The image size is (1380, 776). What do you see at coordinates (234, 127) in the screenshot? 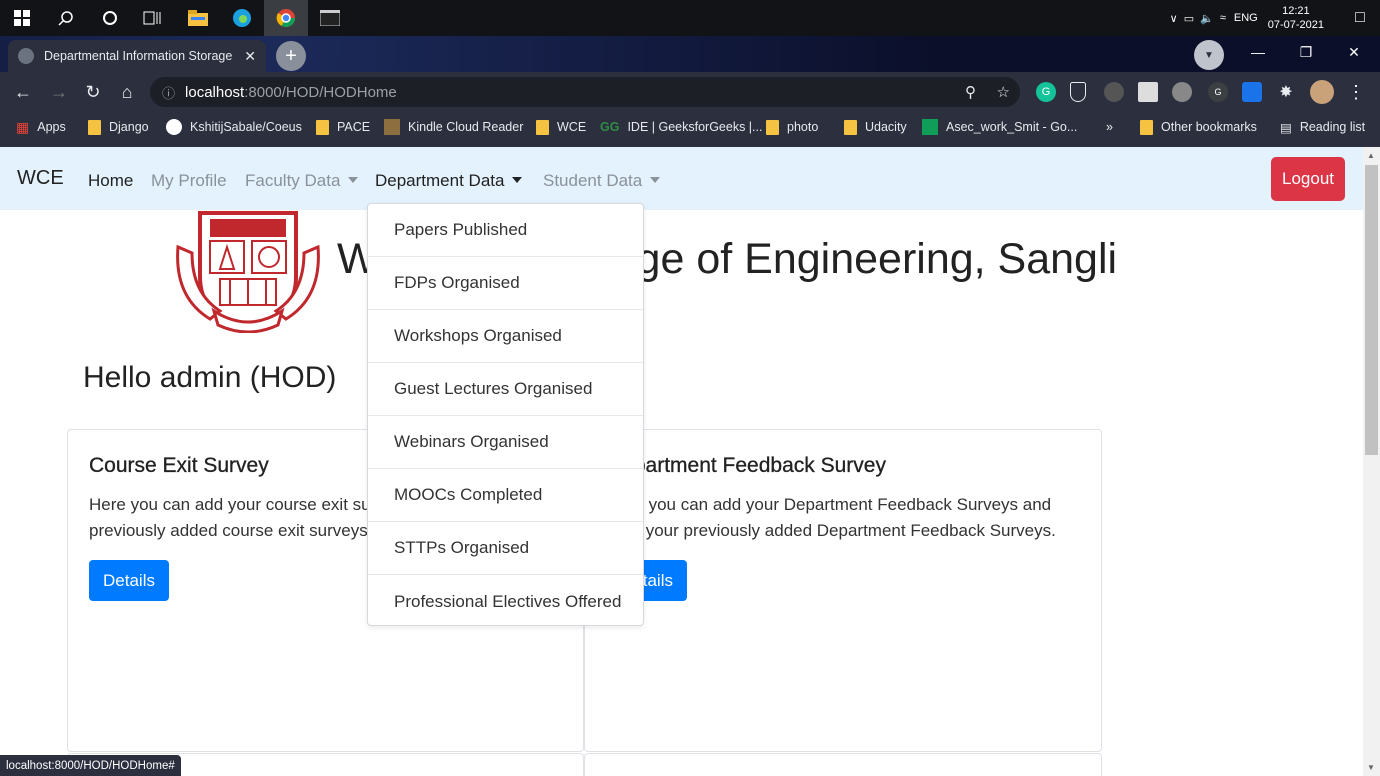
I see `bookmark-github: KshitijSabale/Coeus` at bounding box center [234, 127].